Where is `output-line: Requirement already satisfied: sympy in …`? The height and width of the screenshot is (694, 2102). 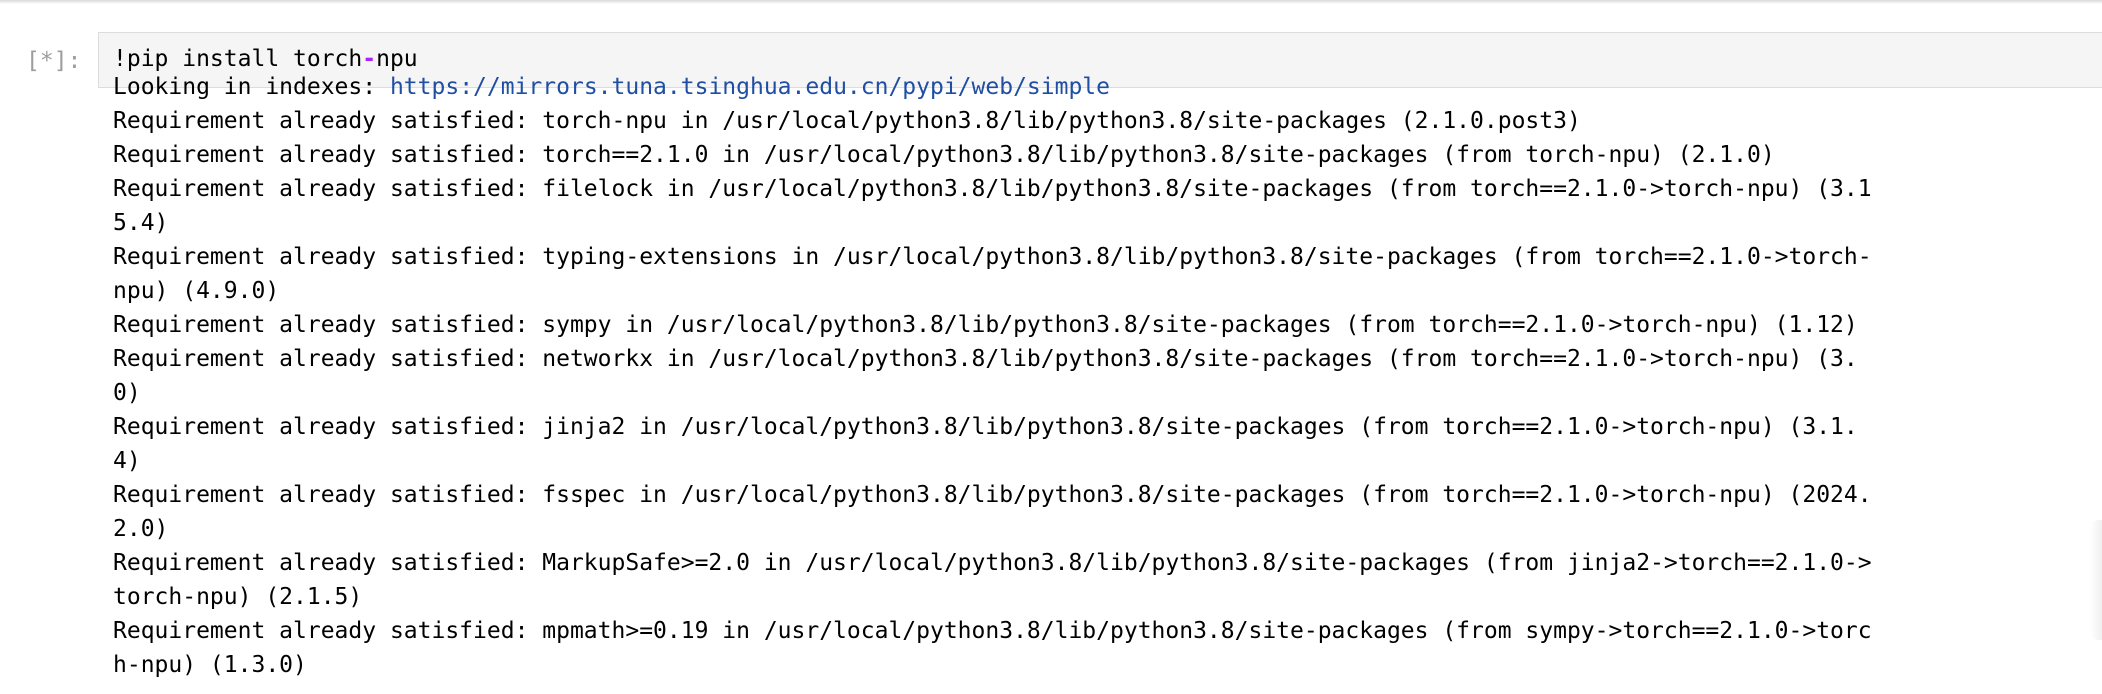 output-line: Requirement already satisfied: sympy in … is located at coordinates (985, 325).